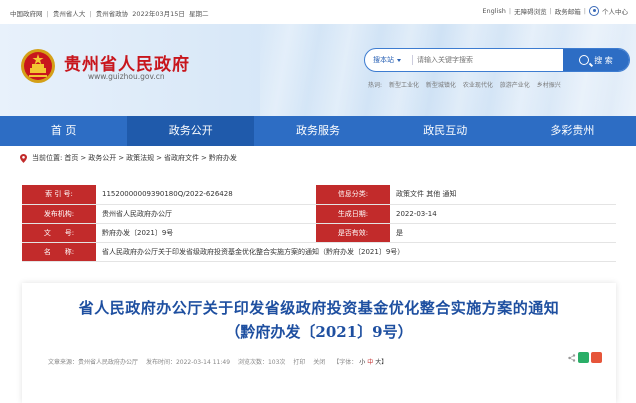  Describe the element at coordinates (126, 76) in the screenshot. I see `site-domain: www.guizhou.gov.cn` at that location.